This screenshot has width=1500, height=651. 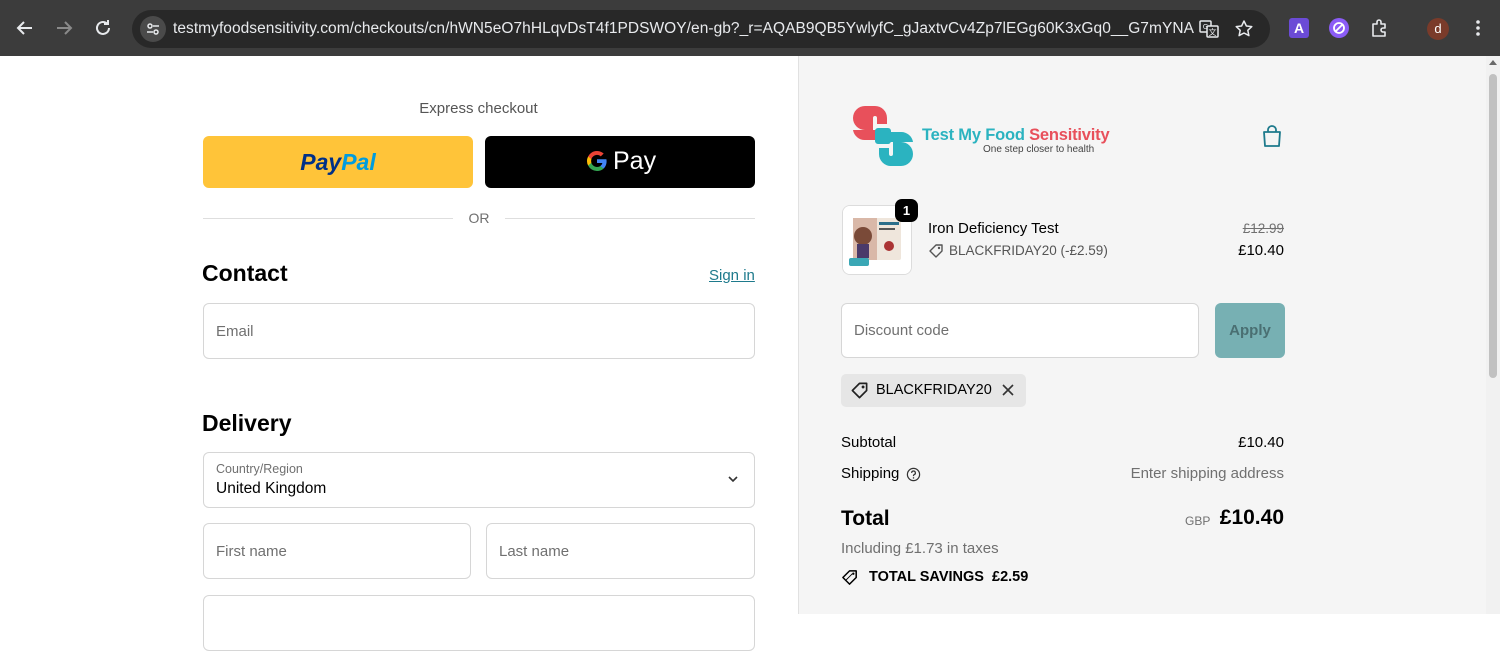 What do you see at coordinates (103, 28) in the screenshot?
I see `reload-icon` at bounding box center [103, 28].